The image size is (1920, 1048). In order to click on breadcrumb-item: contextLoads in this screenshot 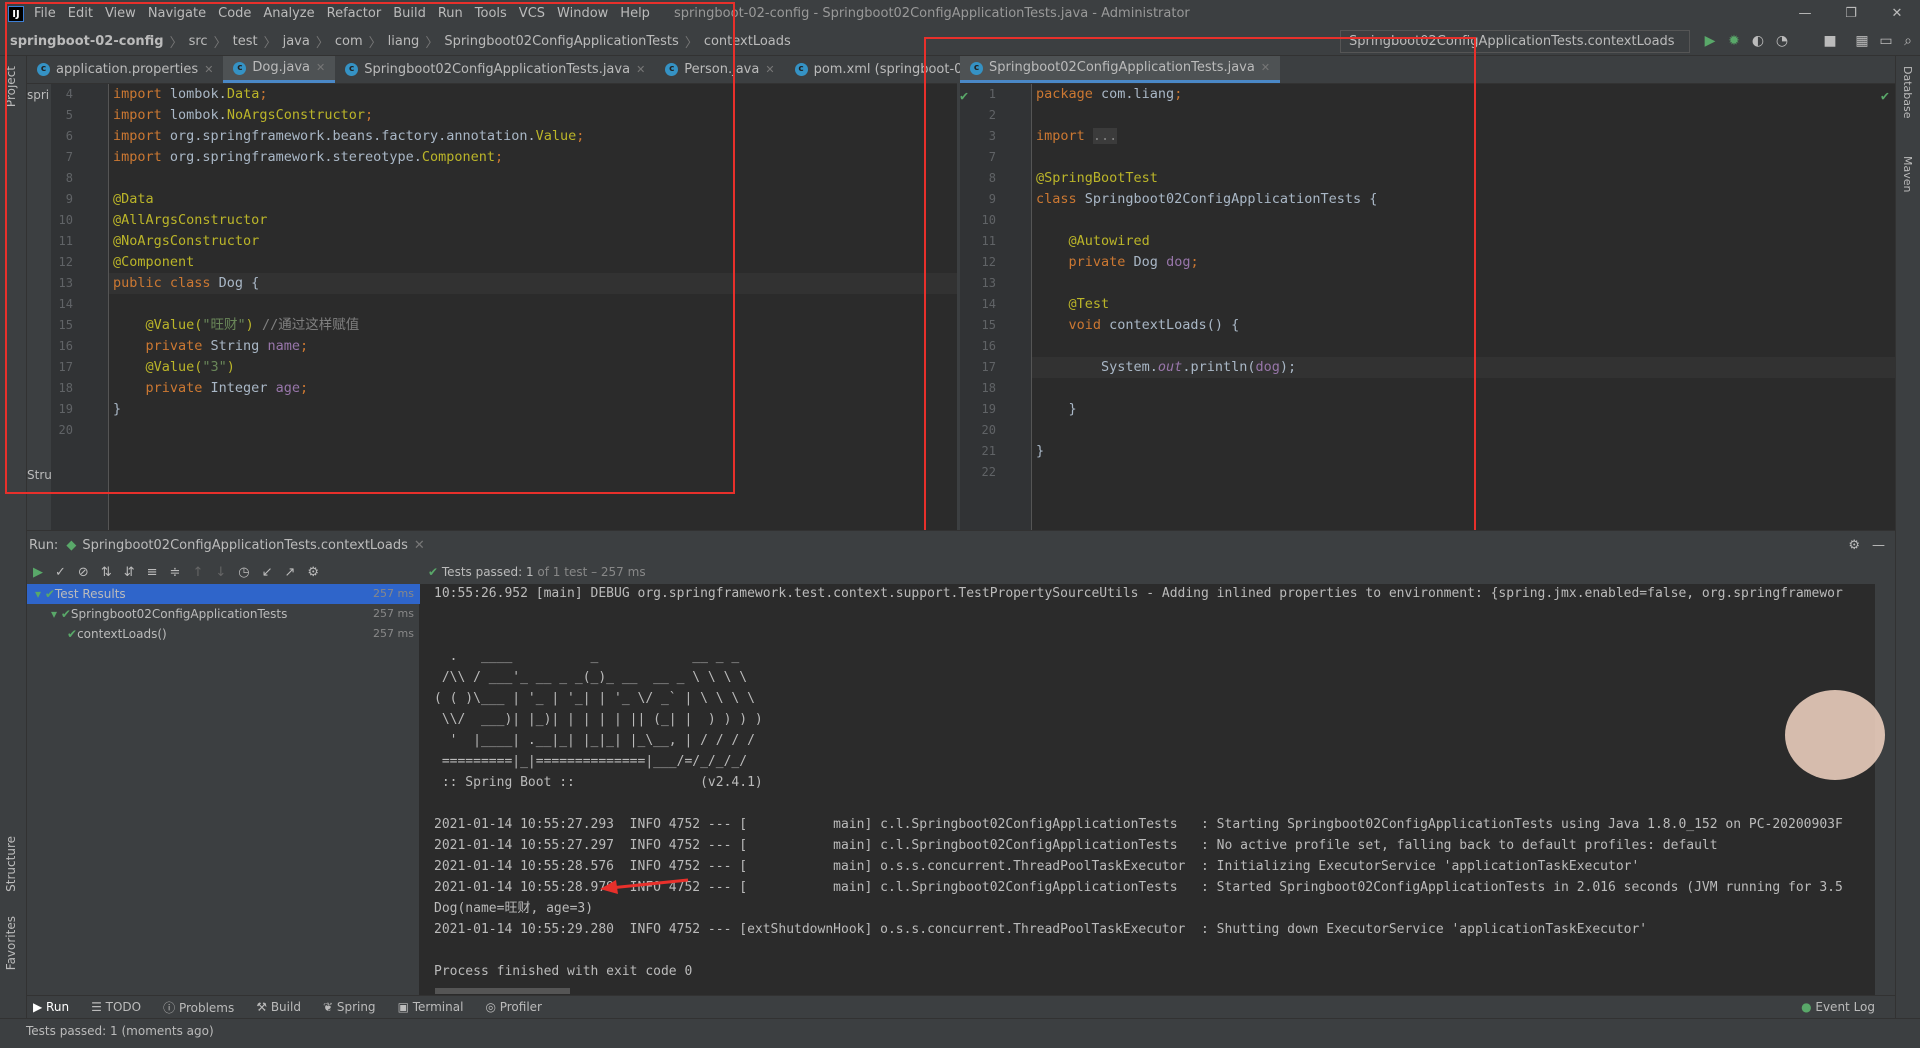, I will do `click(747, 41)`.